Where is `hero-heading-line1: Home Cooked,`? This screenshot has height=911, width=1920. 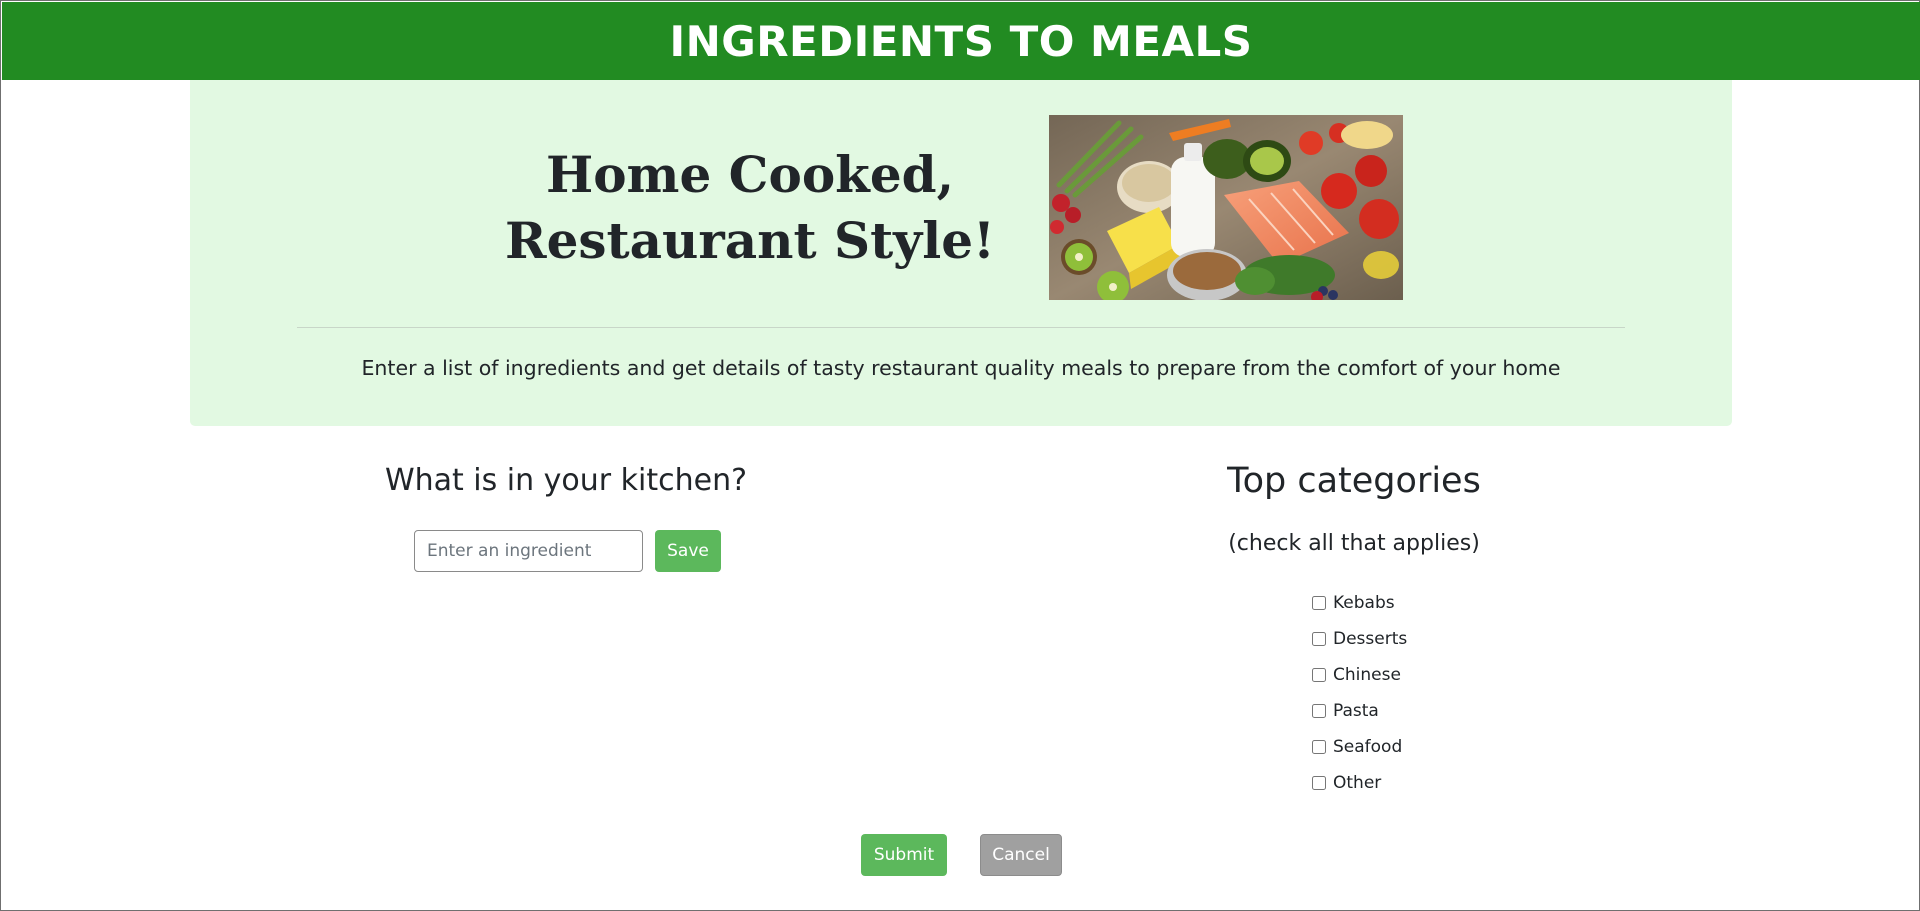
hero-heading-line1: Home Cooked, is located at coordinates (750, 174).